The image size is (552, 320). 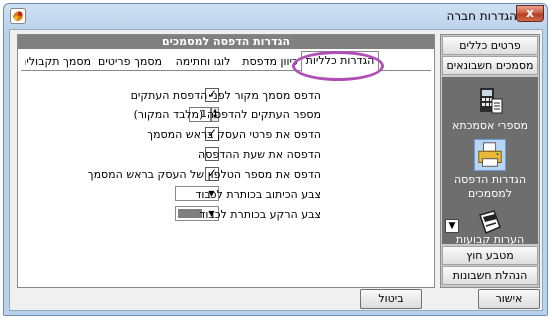 I want to click on option-text-color-row: ▼ צבע הכיתוב בכותרת לכבוד, so click(x=226, y=195).